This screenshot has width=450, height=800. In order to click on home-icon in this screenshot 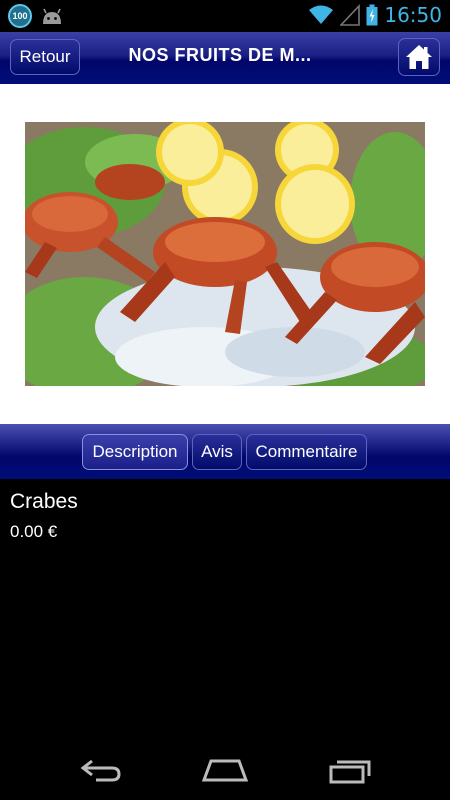, I will do `click(419, 57)`.